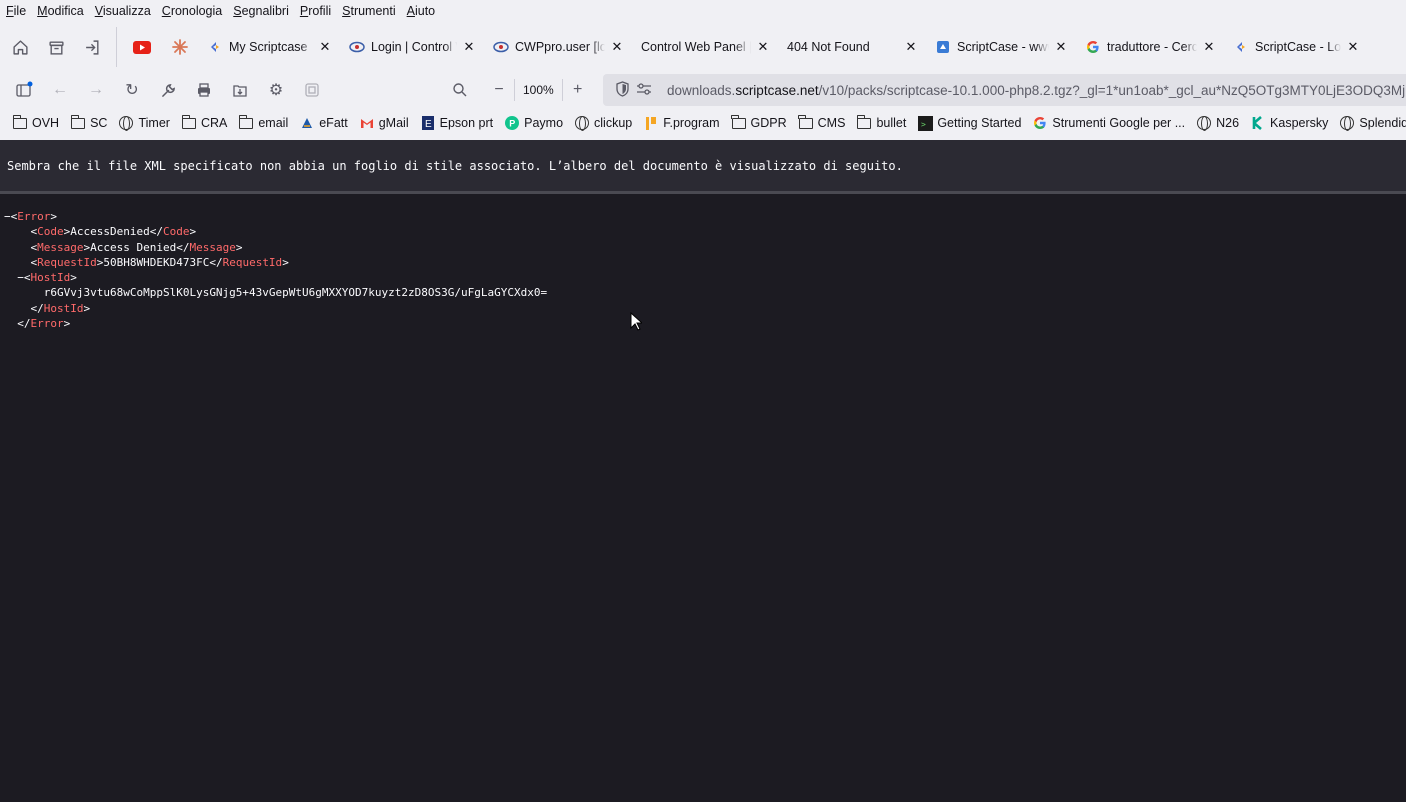 The width and height of the screenshot is (1406, 802). Describe the element at coordinates (92, 47) in the screenshot. I see `login-icon` at that location.